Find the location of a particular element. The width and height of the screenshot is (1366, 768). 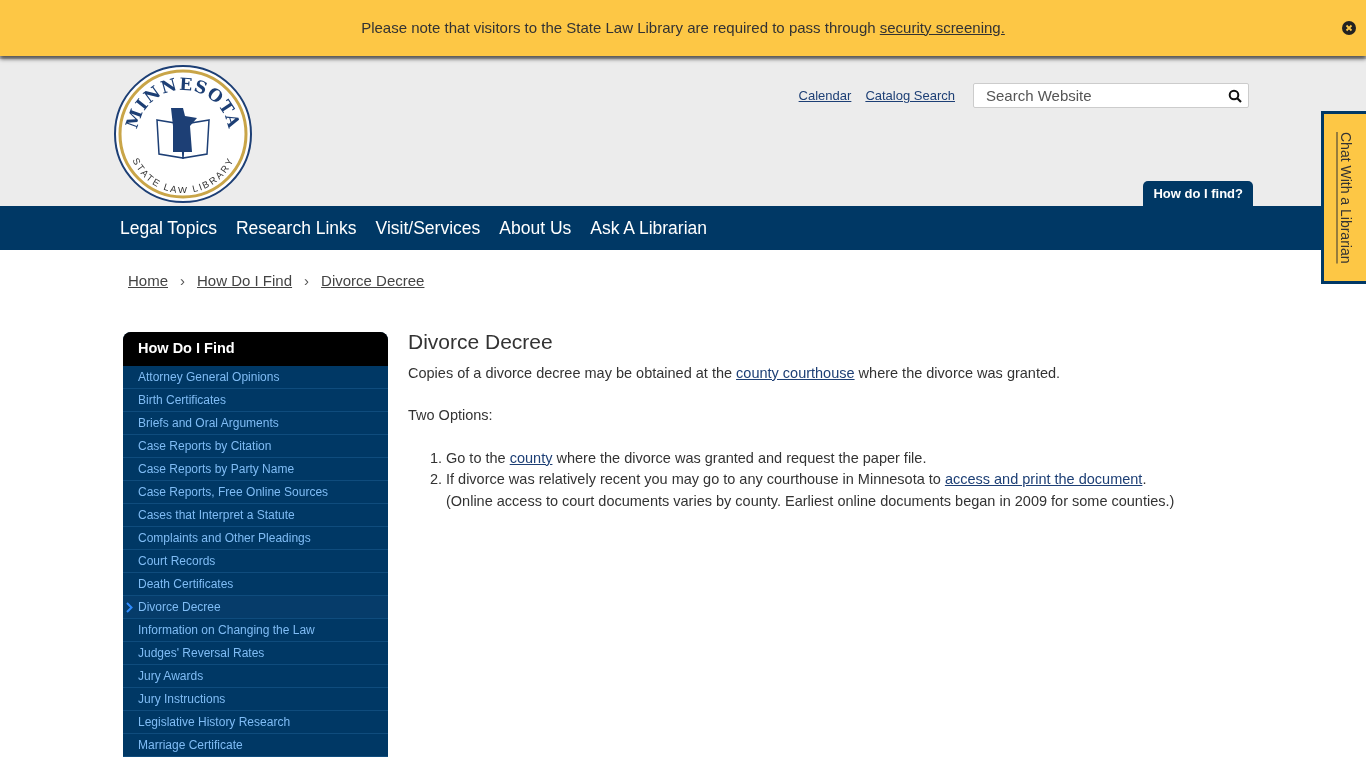

text-link: county is located at coordinates (531, 457).